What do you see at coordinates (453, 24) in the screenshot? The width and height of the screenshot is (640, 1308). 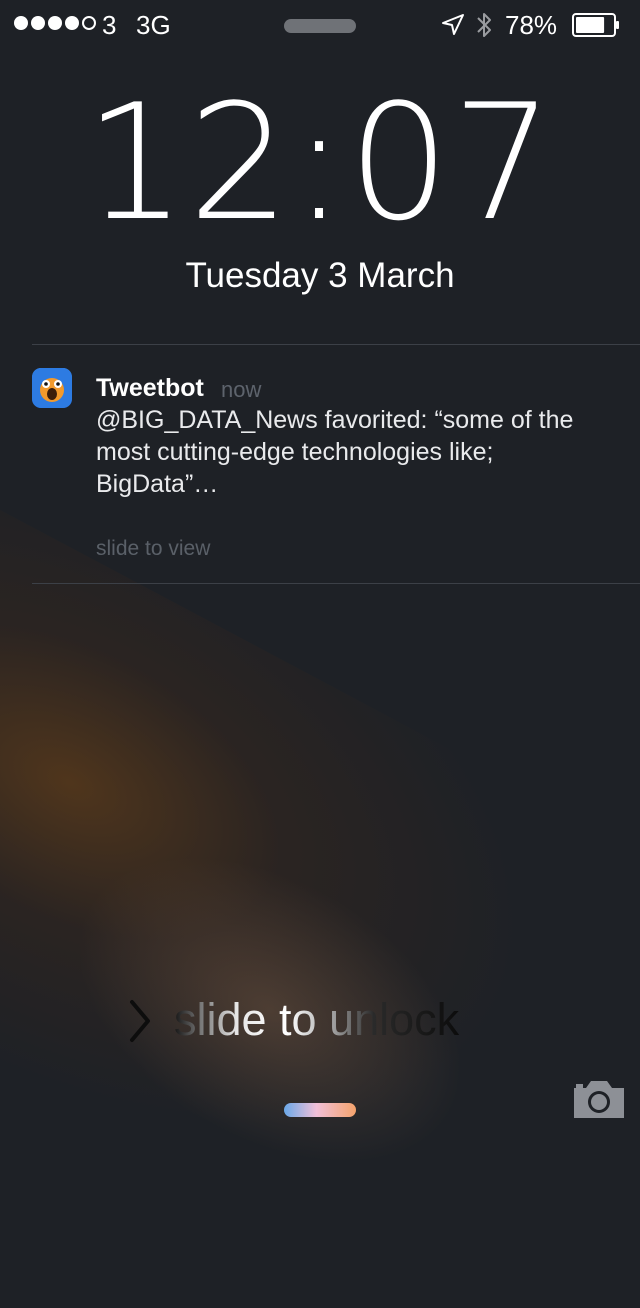 I see `location-arrow-icon` at bounding box center [453, 24].